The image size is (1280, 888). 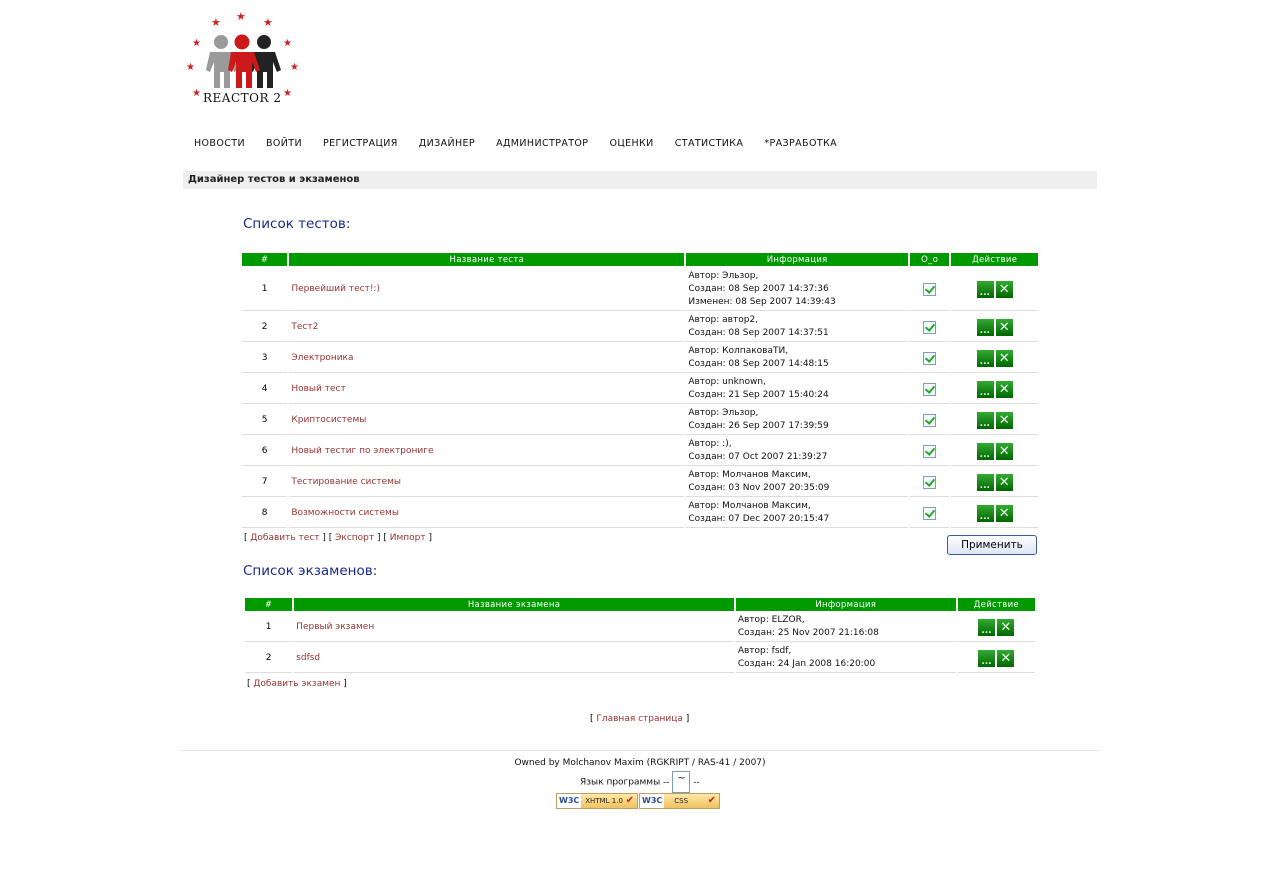 I want to click on apply-button: Применить, so click(x=992, y=545).